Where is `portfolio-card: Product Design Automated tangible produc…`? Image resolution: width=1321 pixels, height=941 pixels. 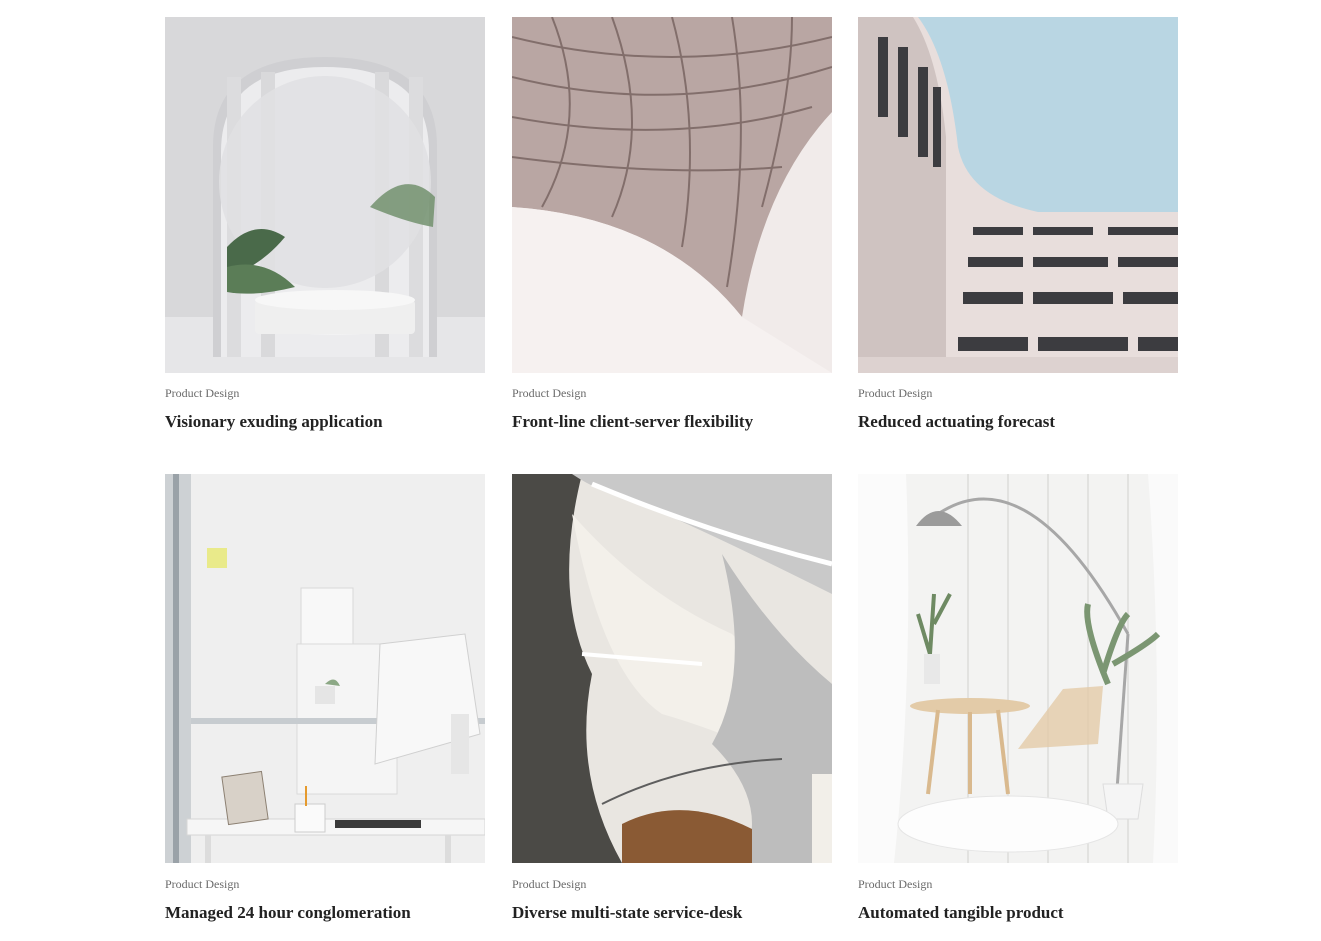
portfolio-card: Product Design Automated tangible produc… is located at coordinates (1018, 698).